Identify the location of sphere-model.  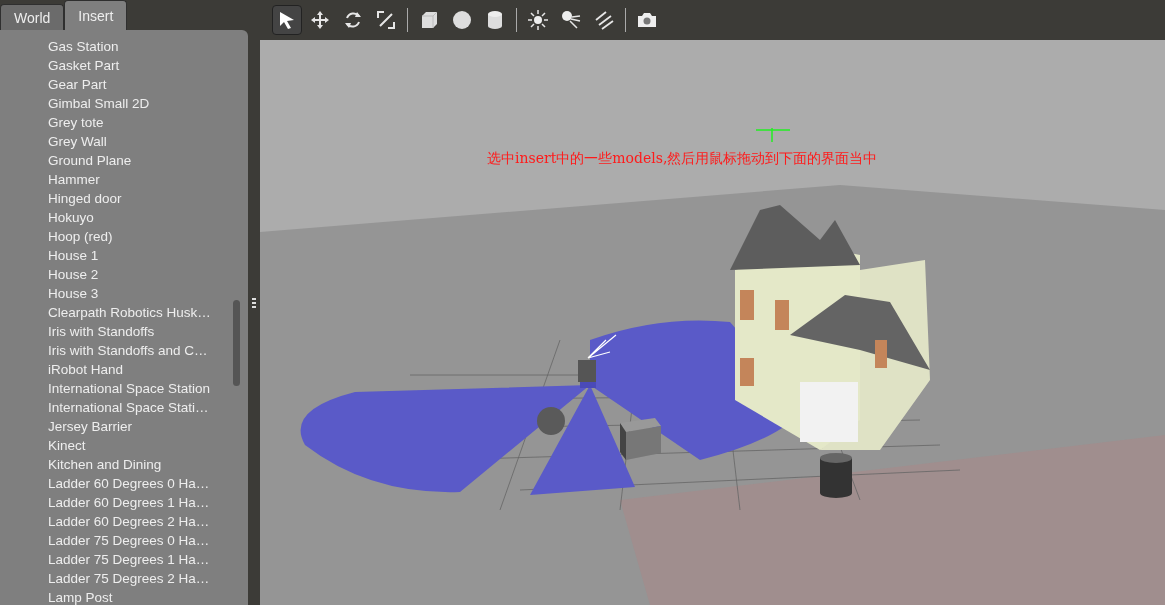
(551, 421).